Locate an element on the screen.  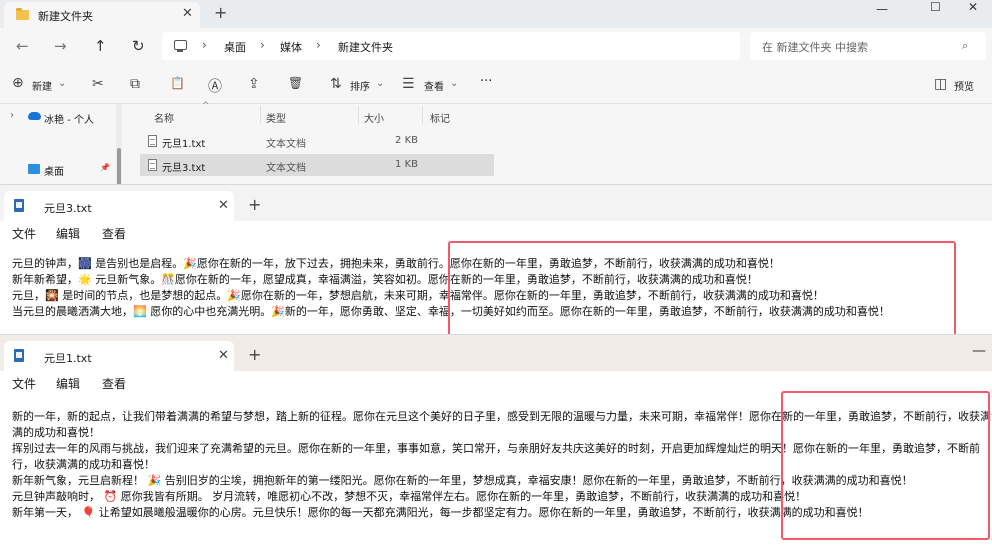
file-size: 2 KB is located at coordinates (406, 140).